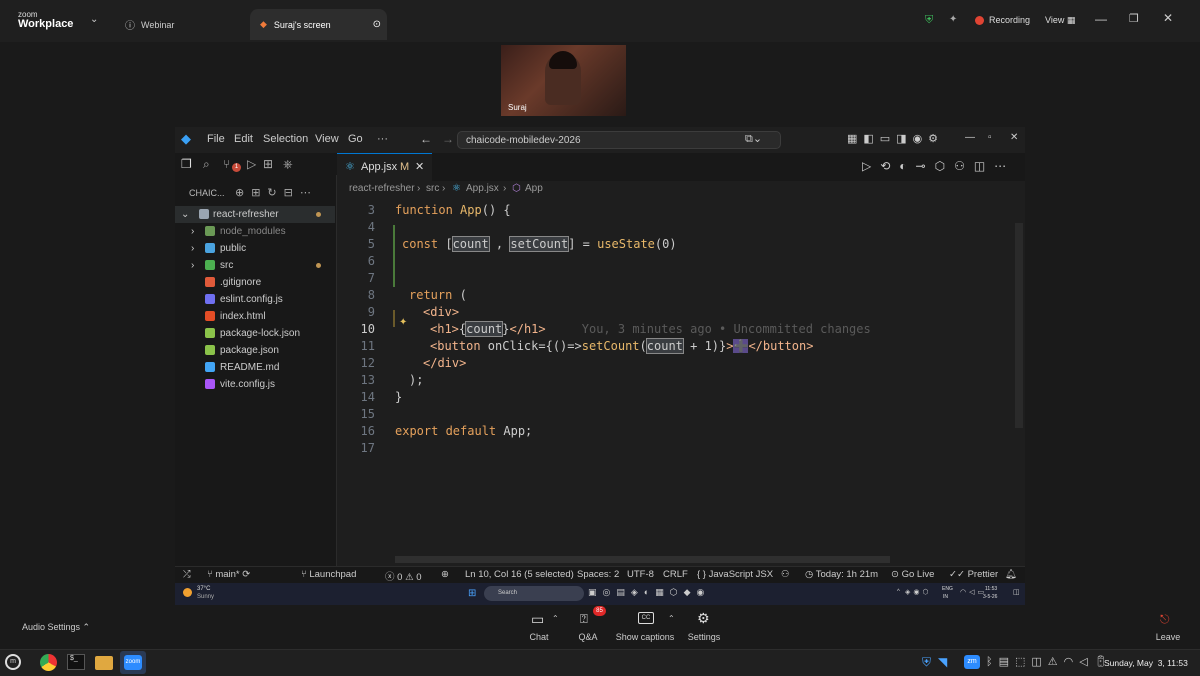 The height and width of the screenshot is (676, 1200). I want to click on menu-edit: Edit, so click(243, 139).